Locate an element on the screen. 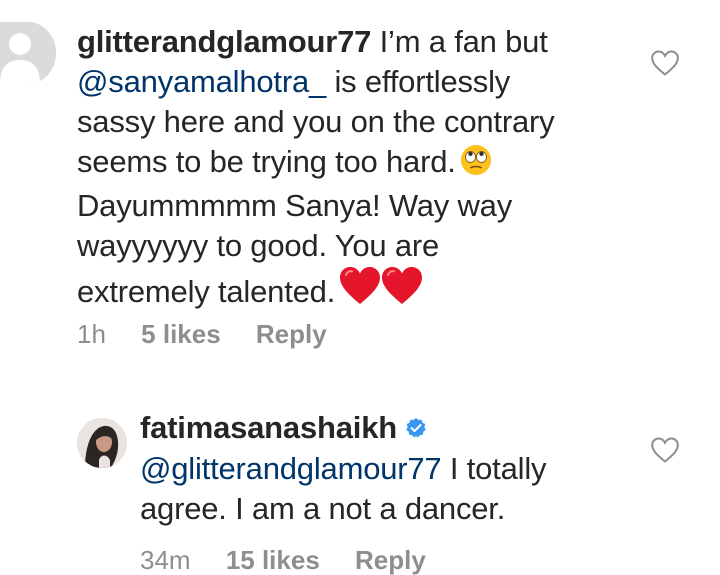 Image resolution: width=720 pixels, height=575 pixels. avatar is located at coordinates (102, 443).